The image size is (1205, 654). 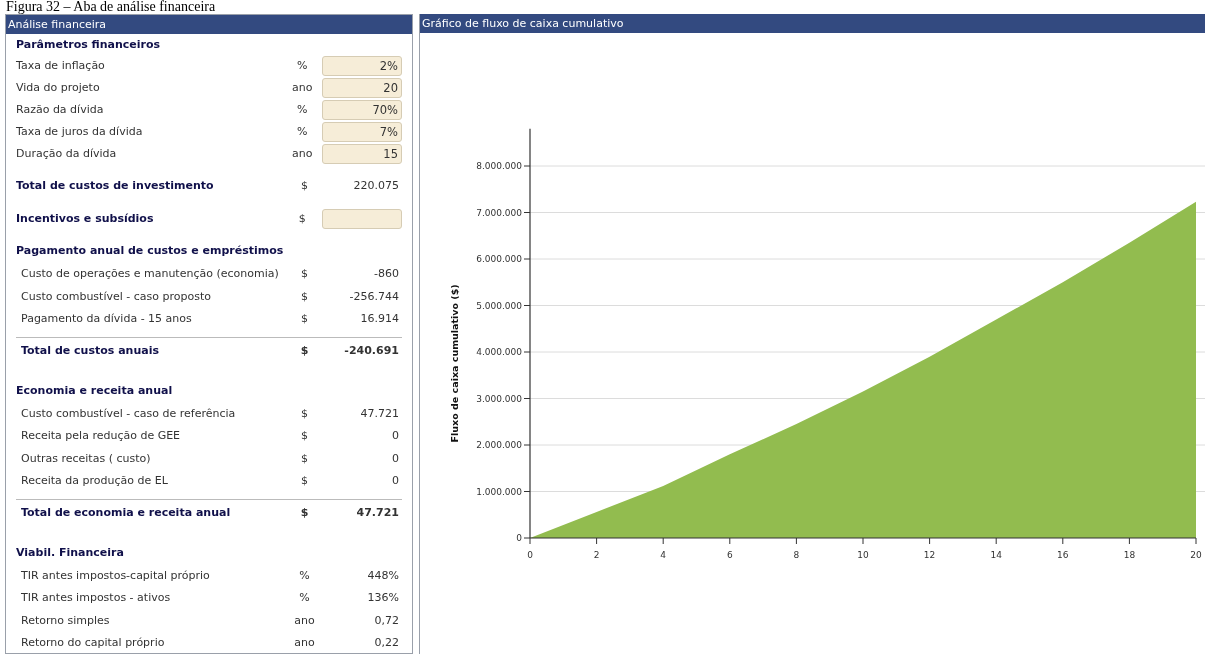 What do you see at coordinates (362, 154) in the screenshot?
I see `input-field: 15` at bounding box center [362, 154].